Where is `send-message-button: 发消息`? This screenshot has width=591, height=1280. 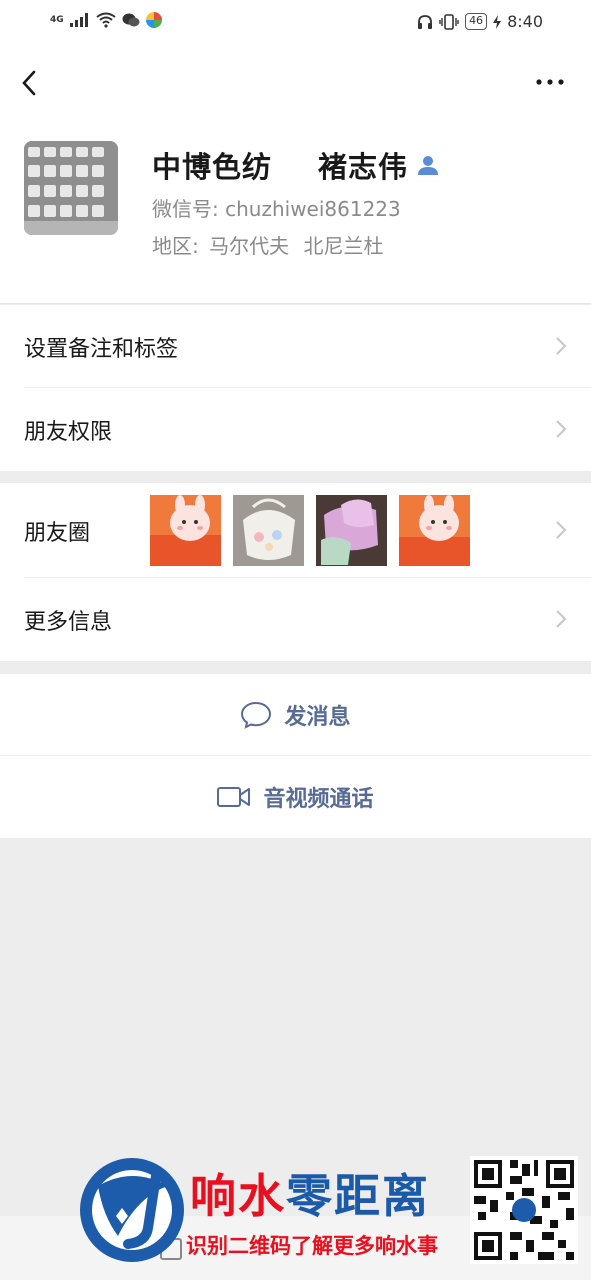
send-message-button: 发消息 is located at coordinates (295, 715).